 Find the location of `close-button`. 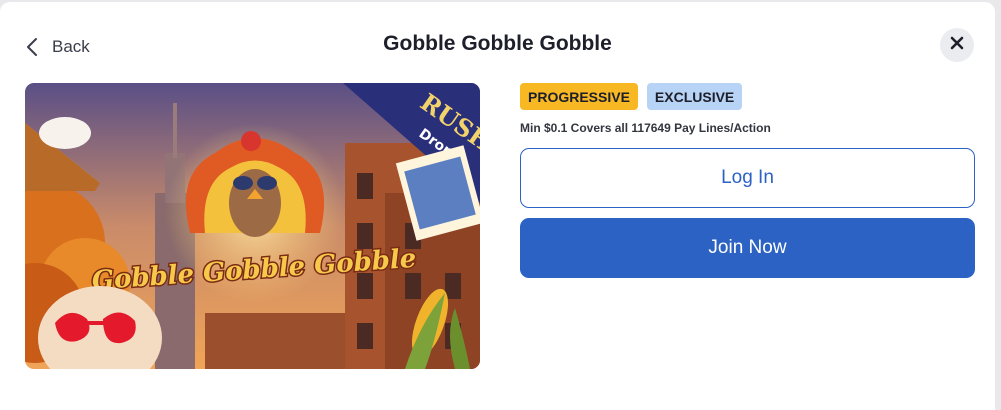

close-button is located at coordinates (957, 45).